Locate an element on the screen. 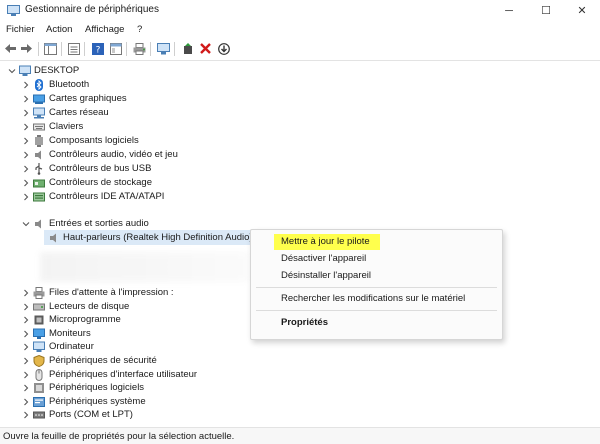 This screenshot has width=600, height=444. tree-item-label: Files d'attente à l'impression : is located at coordinates (111, 292).